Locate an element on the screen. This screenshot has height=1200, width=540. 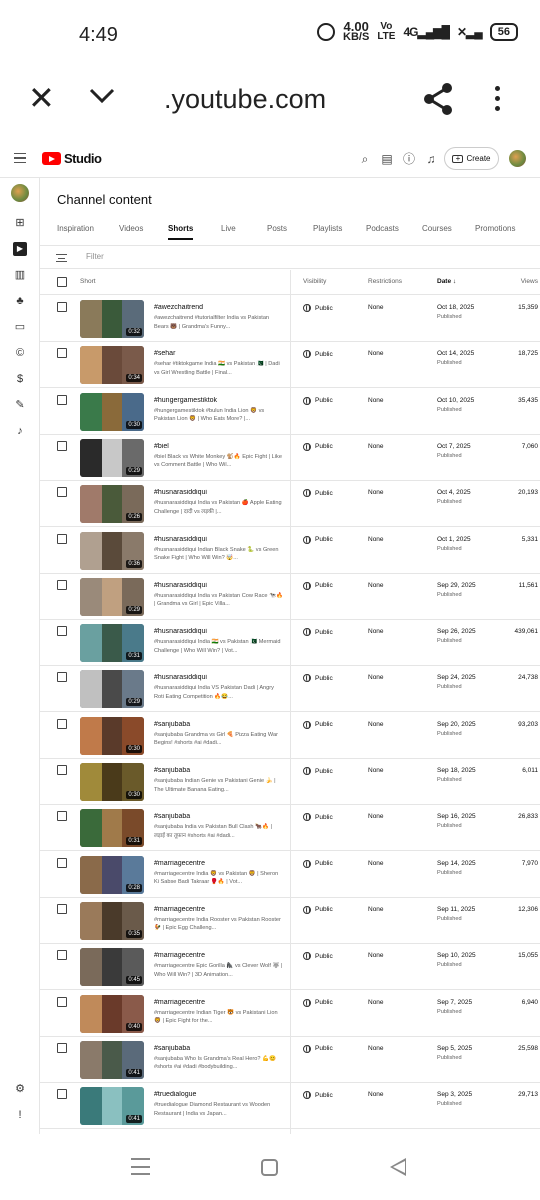
content-icon: ▶ is located at coordinates (20, 249).